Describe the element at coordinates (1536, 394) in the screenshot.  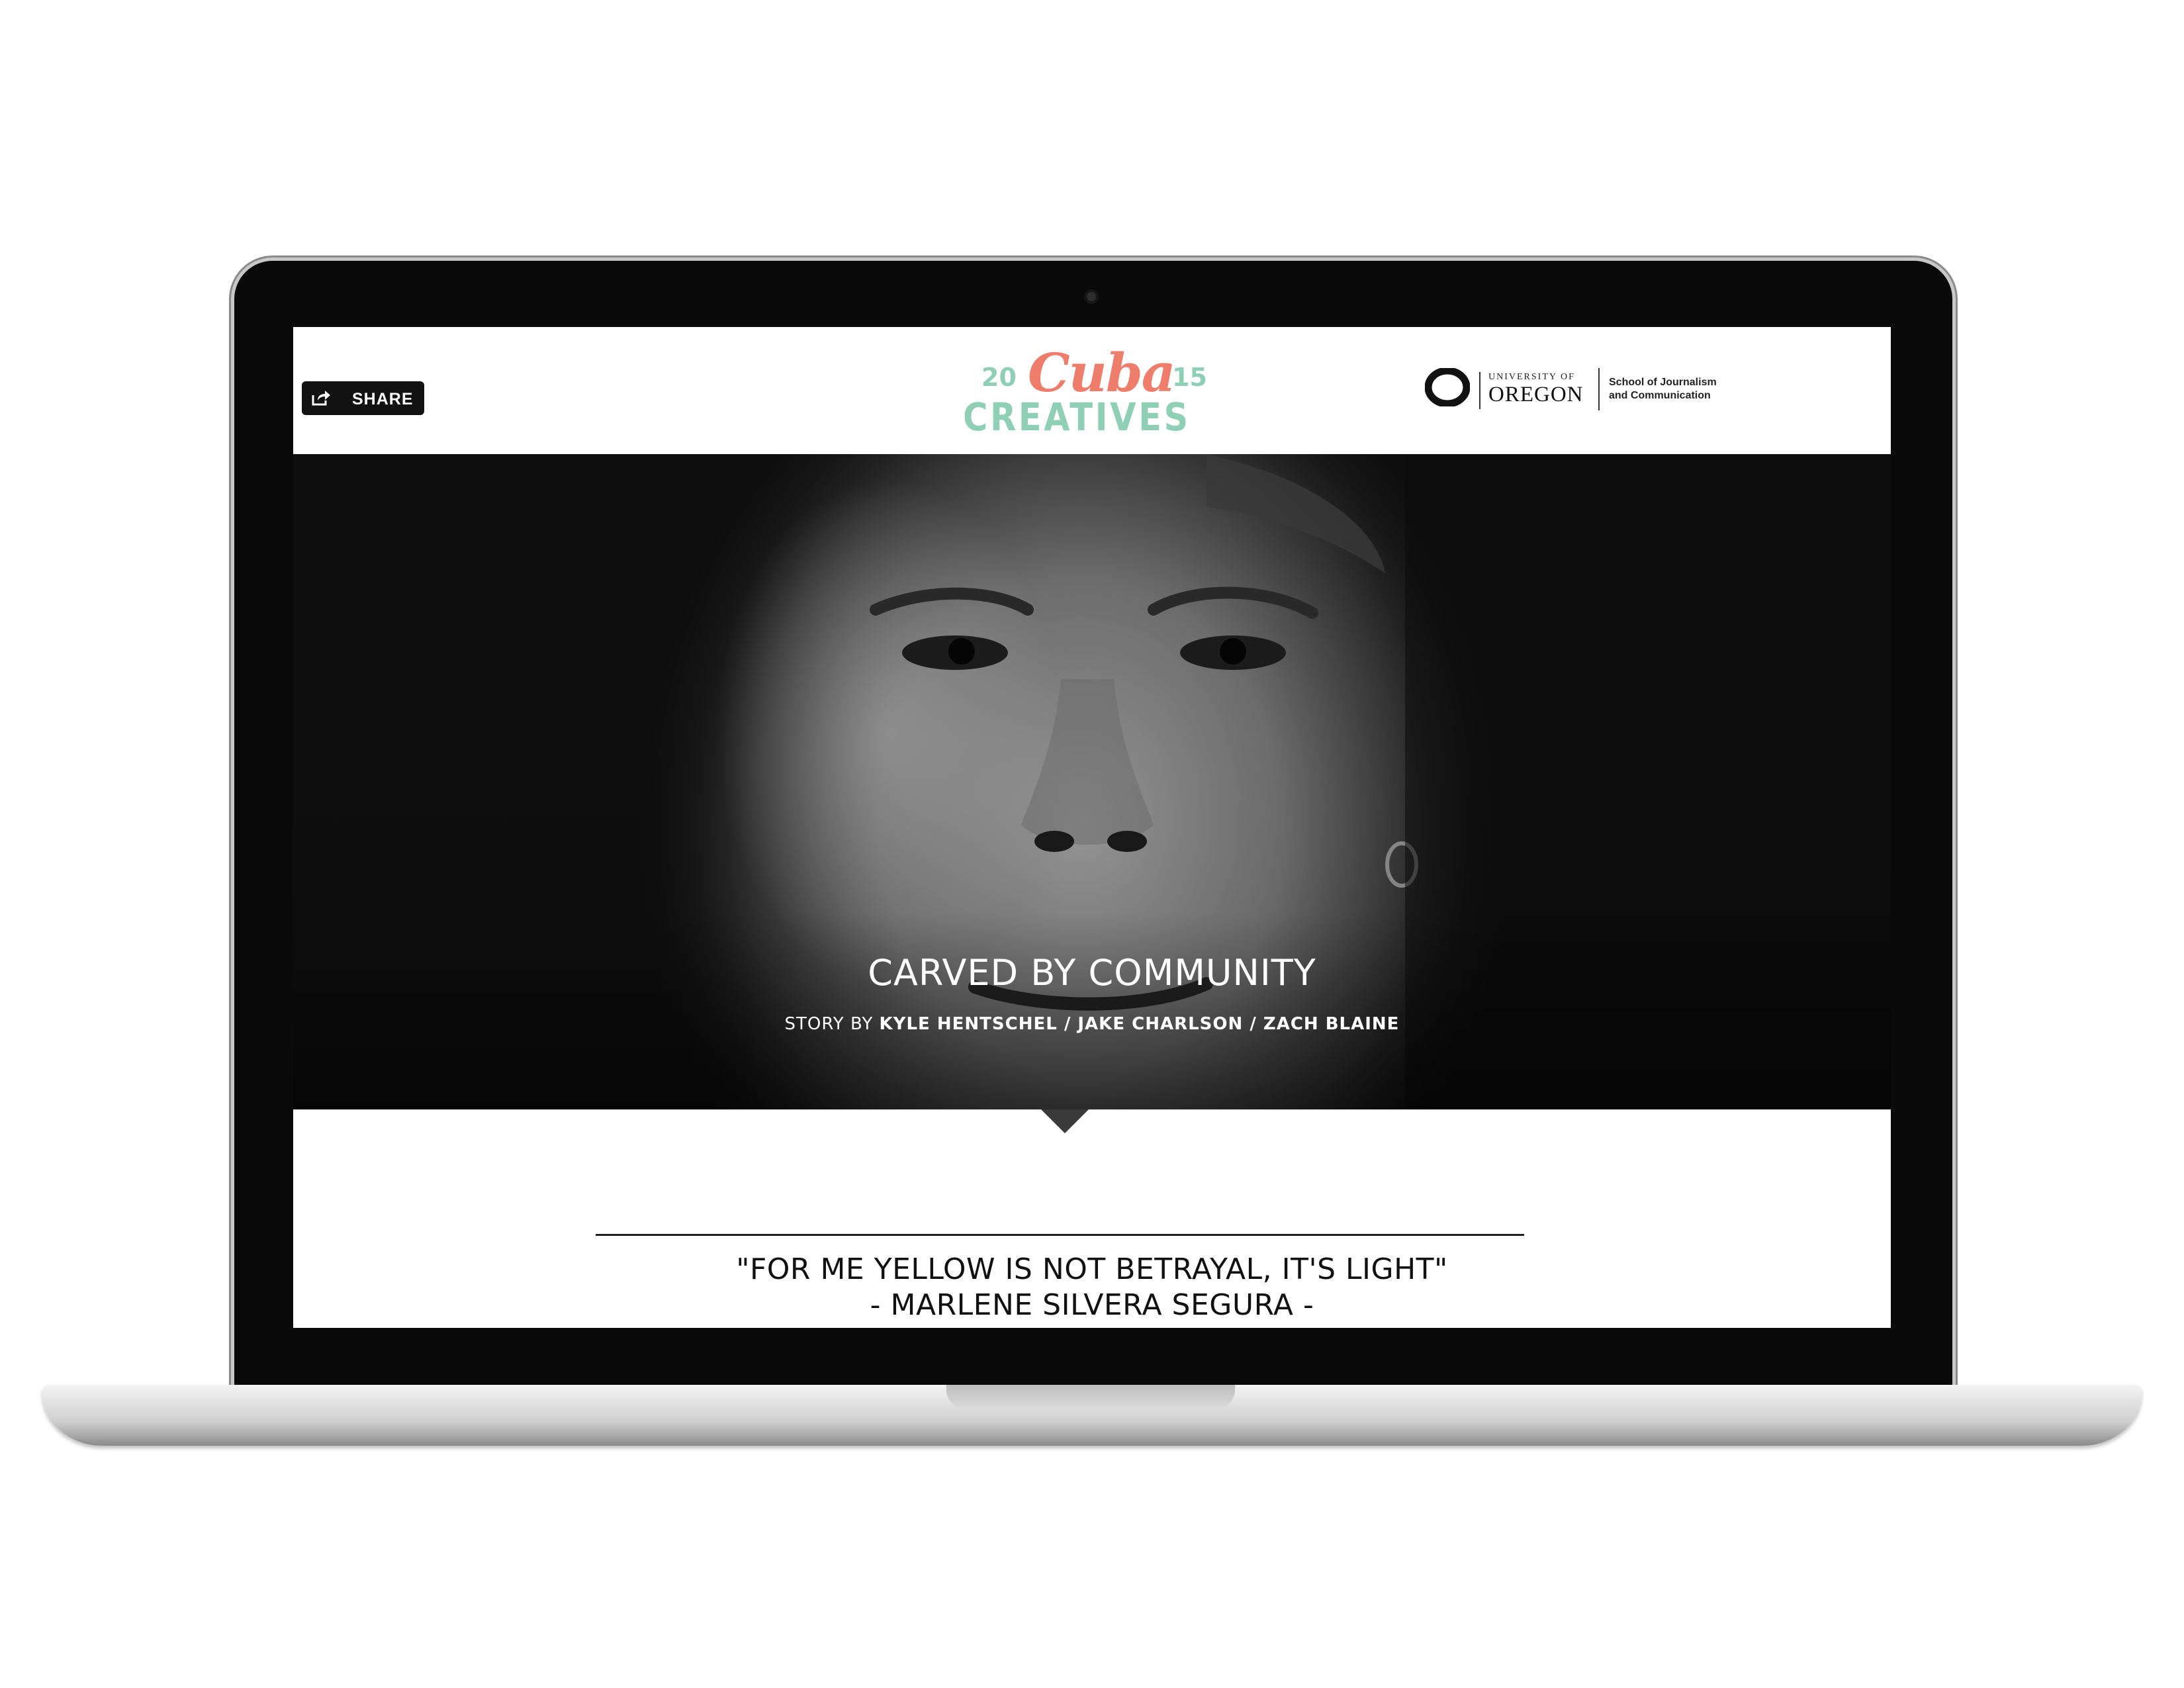
I see `university-line2: OREGON` at that location.